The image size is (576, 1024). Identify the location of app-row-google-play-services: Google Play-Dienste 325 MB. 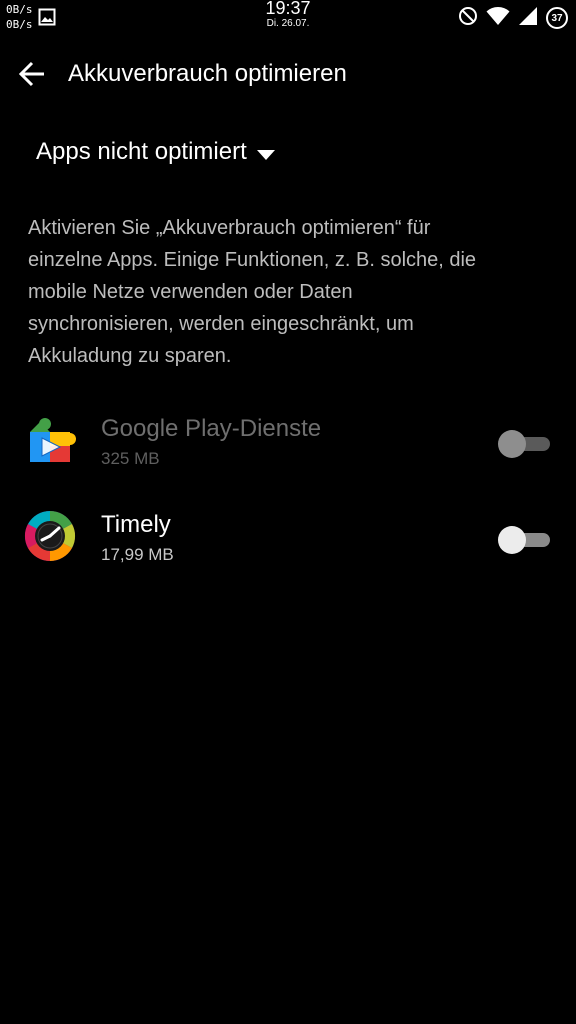
(288, 442).